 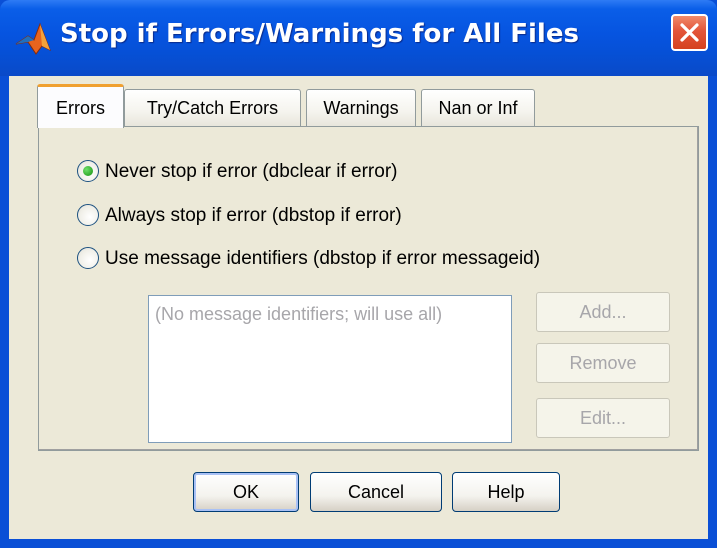 What do you see at coordinates (319, 34) in the screenshot?
I see `window-title: Stop if Errors/Warnings for All Files` at bounding box center [319, 34].